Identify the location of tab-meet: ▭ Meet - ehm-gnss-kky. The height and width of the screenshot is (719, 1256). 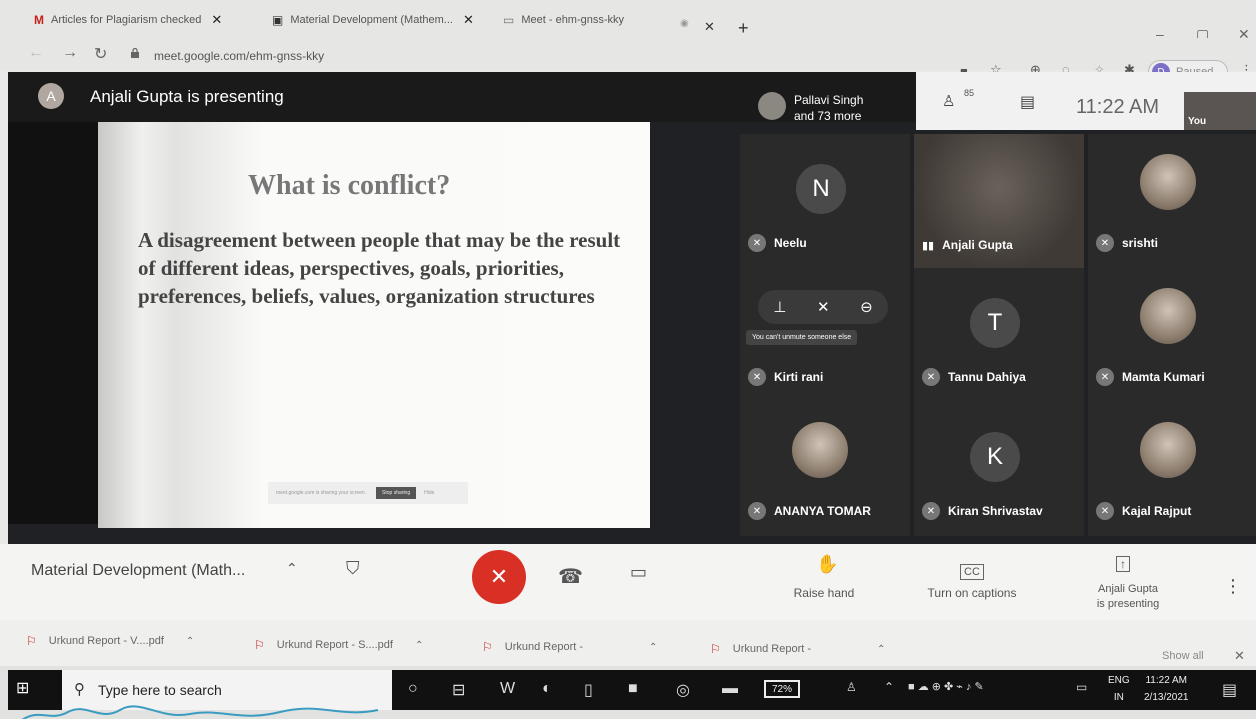
(585, 20).